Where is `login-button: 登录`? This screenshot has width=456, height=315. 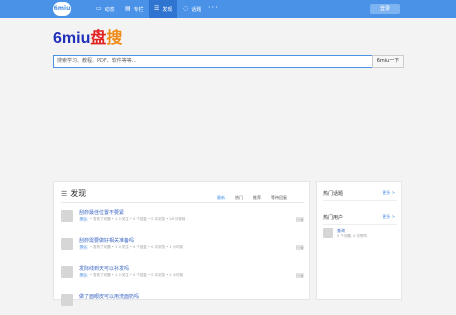 login-button: 登录 is located at coordinates (385, 9).